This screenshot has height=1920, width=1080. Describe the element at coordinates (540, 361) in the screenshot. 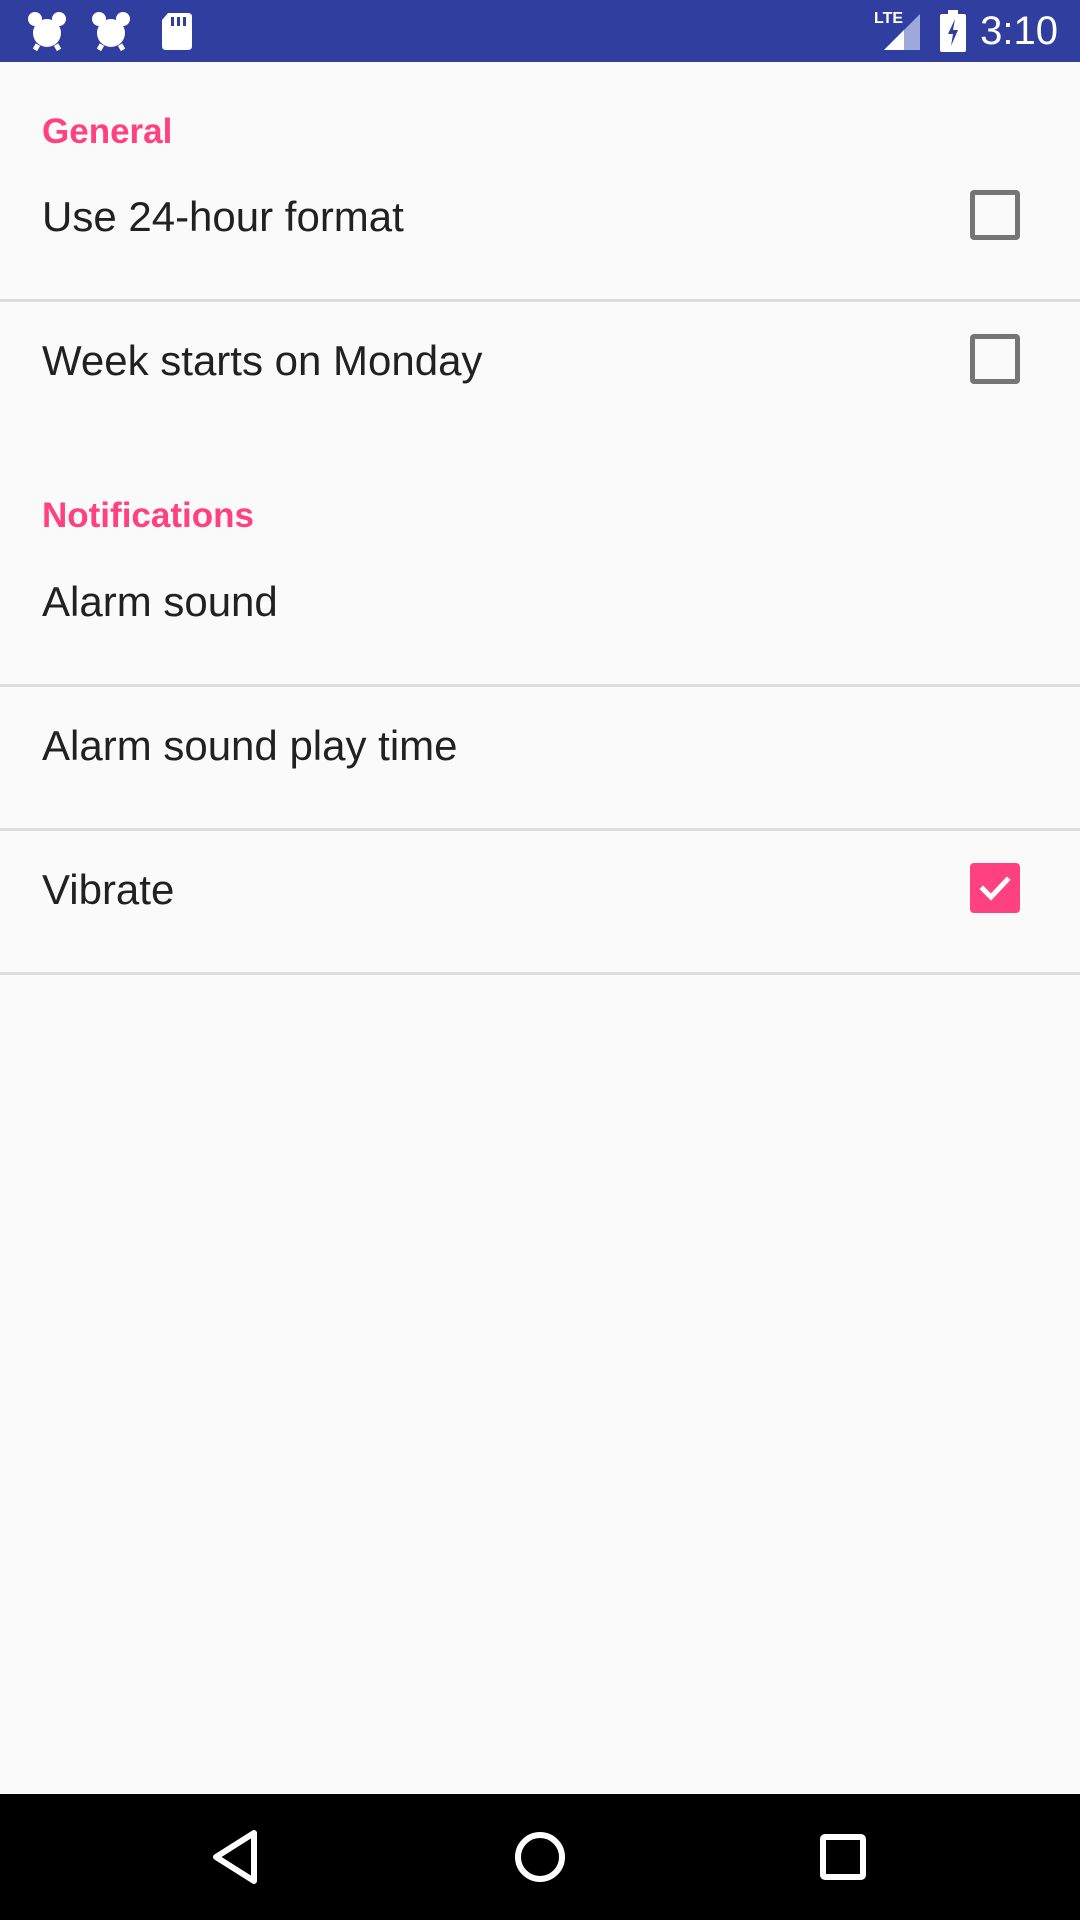

I see `pref-week-starts-on-monday: Week starts on Monday` at that location.